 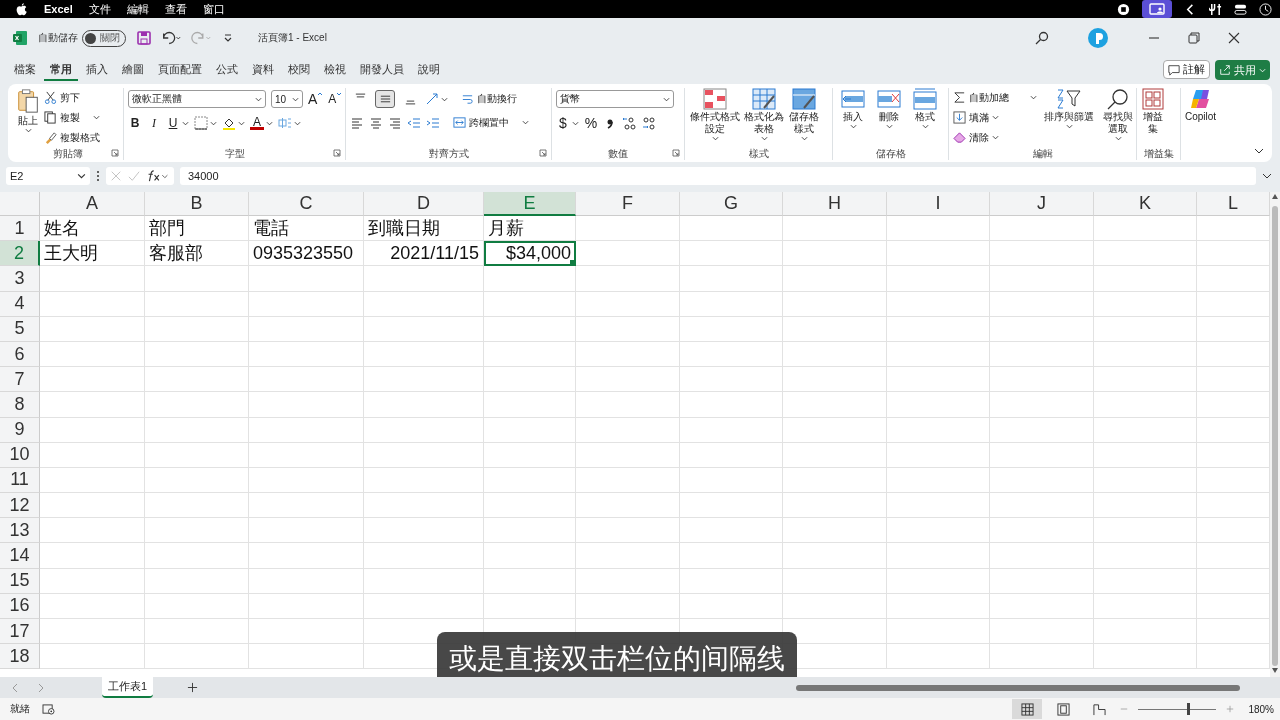 What do you see at coordinates (20, 455) in the screenshot?
I see `row-header: 10` at bounding box center [20, 455].